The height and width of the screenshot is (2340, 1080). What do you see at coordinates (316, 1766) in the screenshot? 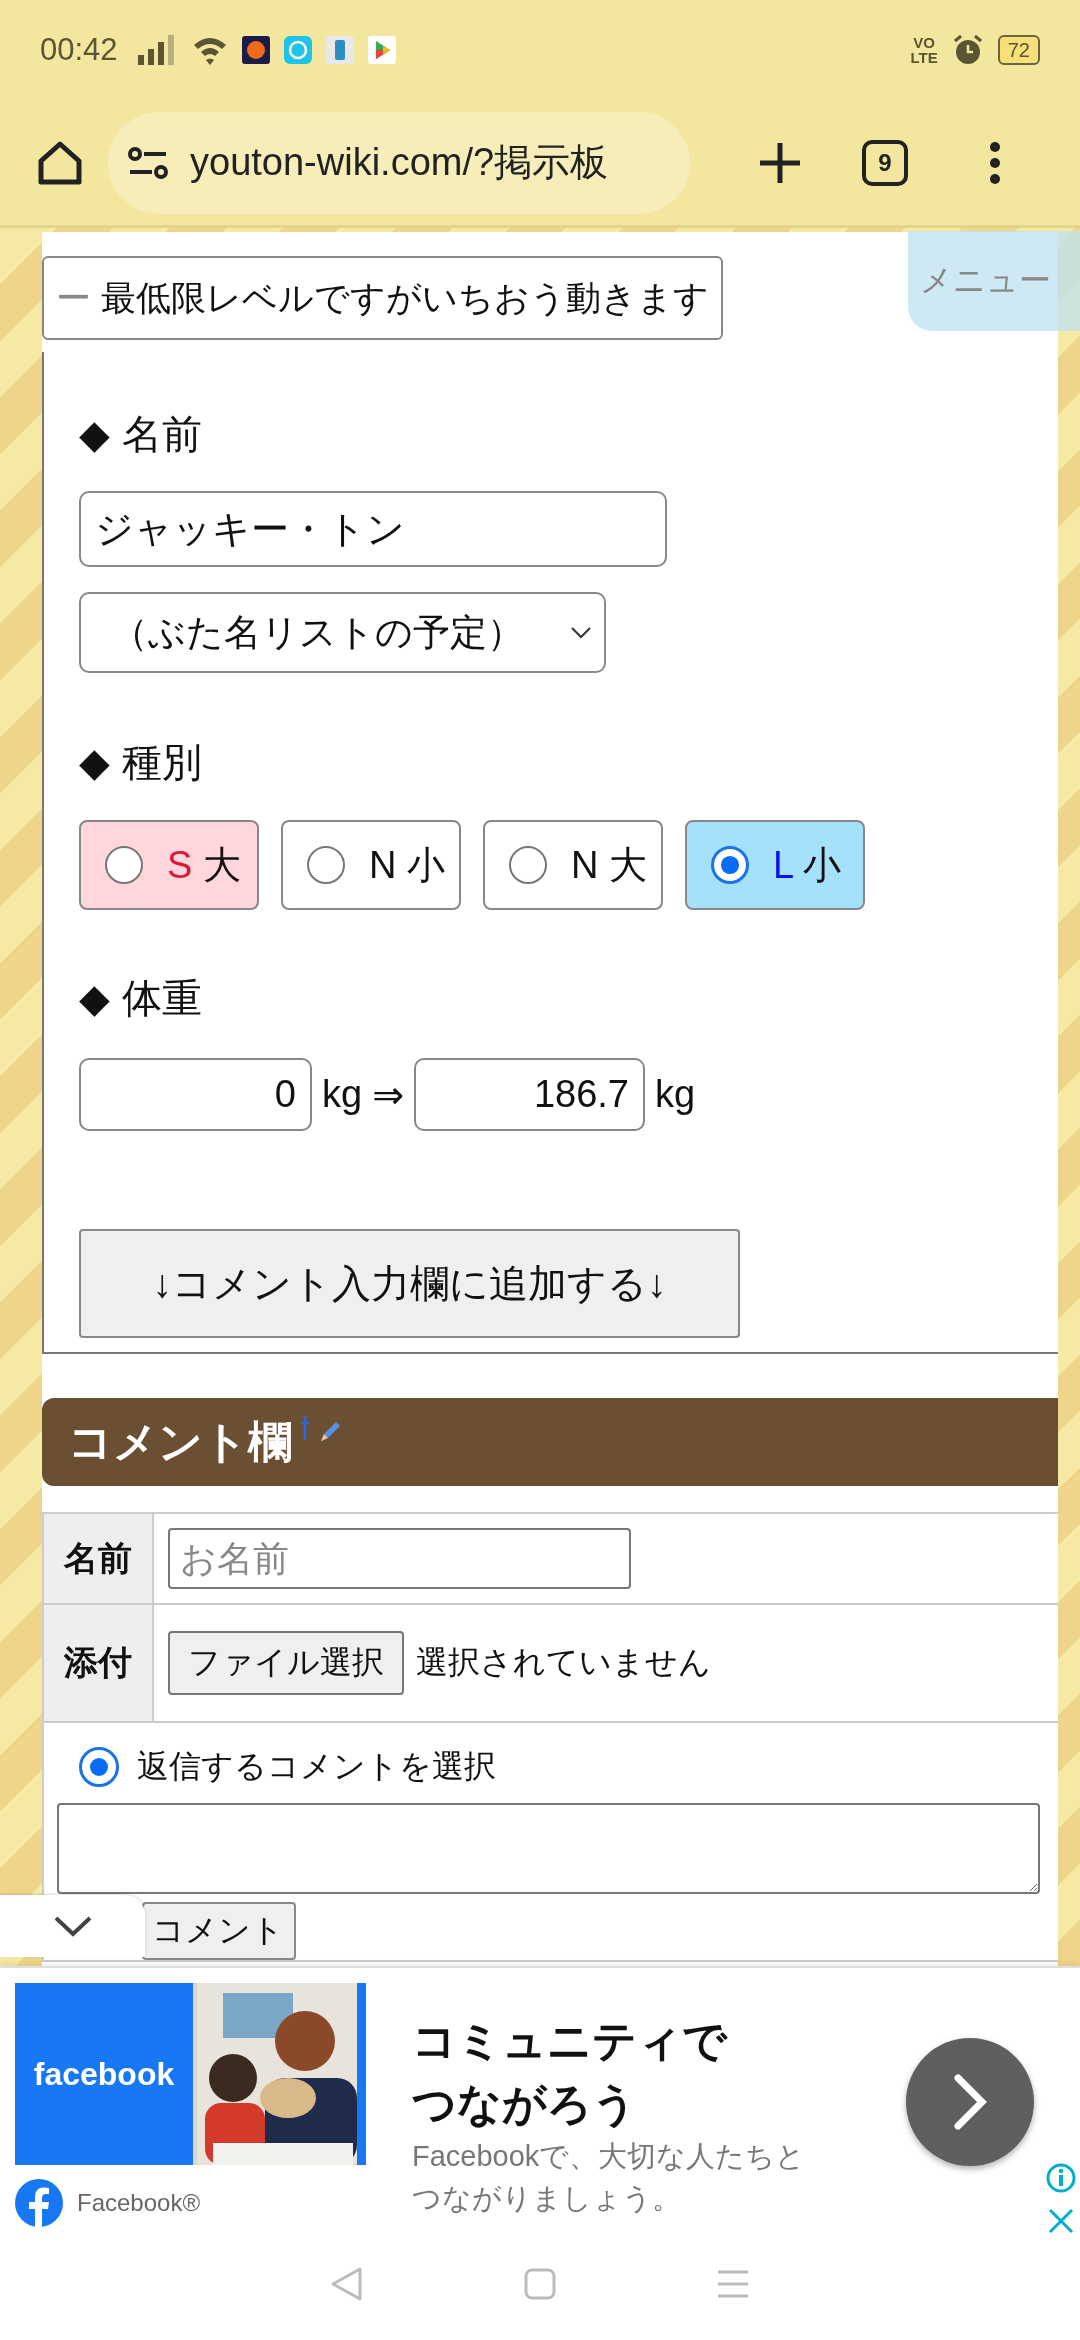
I see `reply-label: 返信するコメントを選択` at bounding box center [316, 1766].